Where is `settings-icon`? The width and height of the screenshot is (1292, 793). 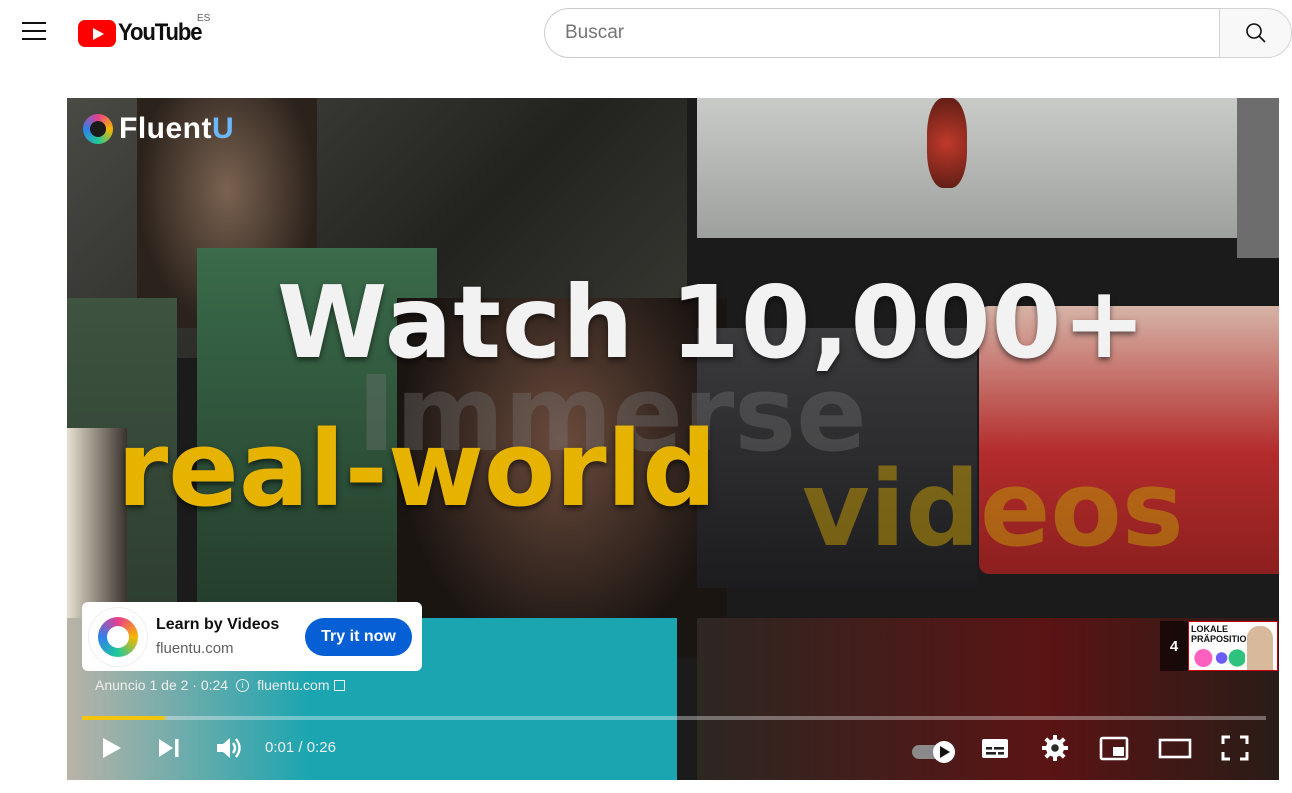
settings-icon is located at coordinates (1055, 748).